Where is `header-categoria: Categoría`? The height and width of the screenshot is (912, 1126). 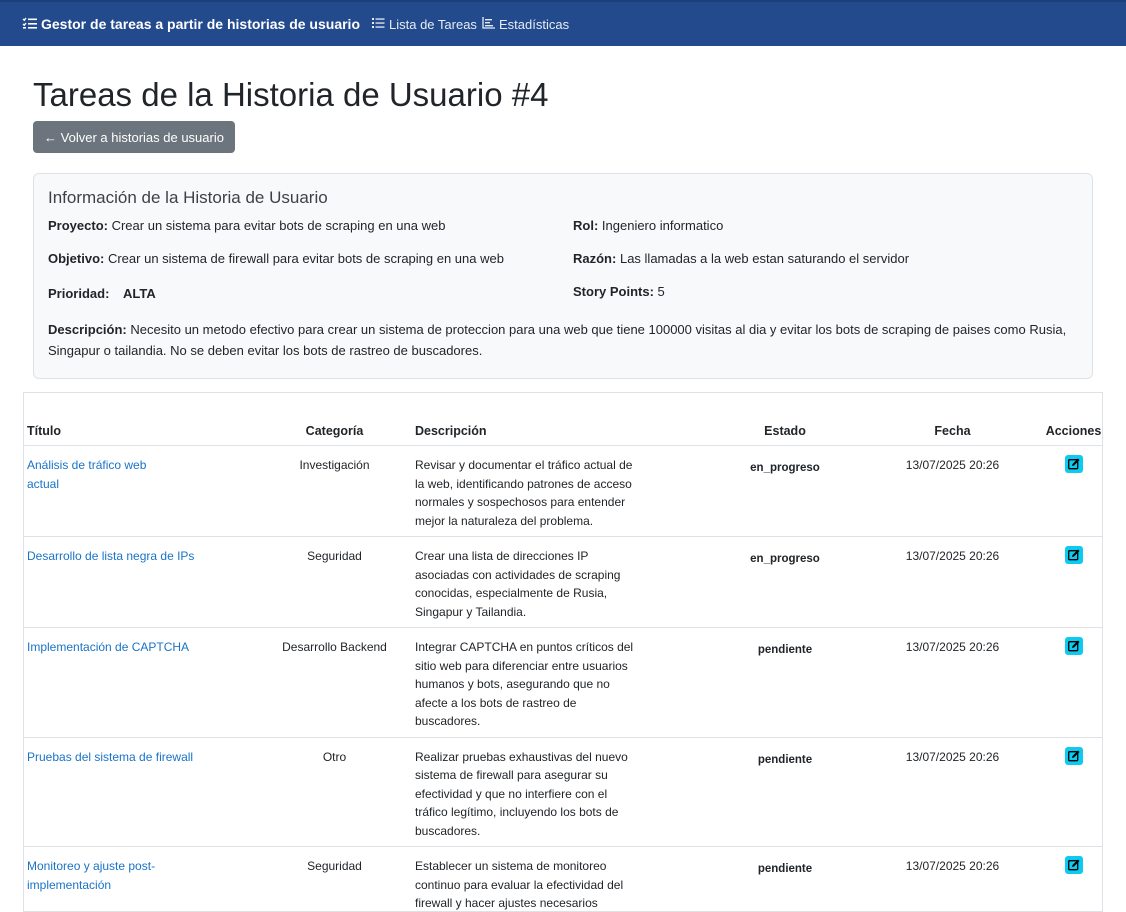 header-categoria: Categoría is located at coordinates (334, 419).